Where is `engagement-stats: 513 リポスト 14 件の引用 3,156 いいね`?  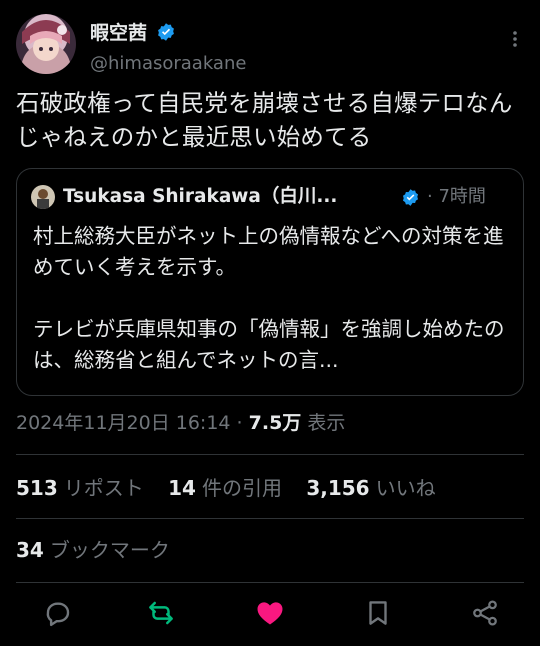 engagement-stats: 513 リポスト 14 件の引用 3,156 いいね is located at coordinates (235, 486).